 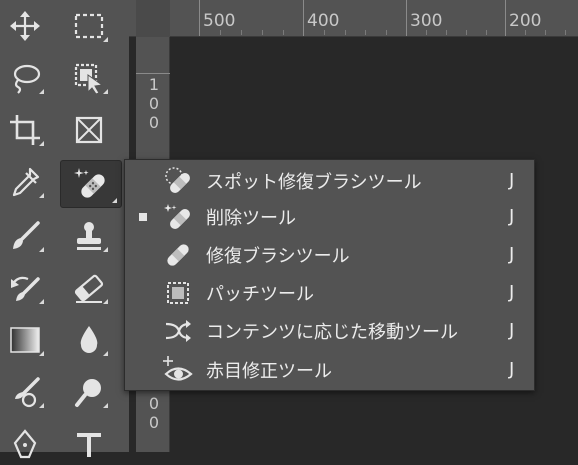 I want to click on menu-item-spot-healing-brush: スポット修復ブラシツール J, so click(x=329, y=180).